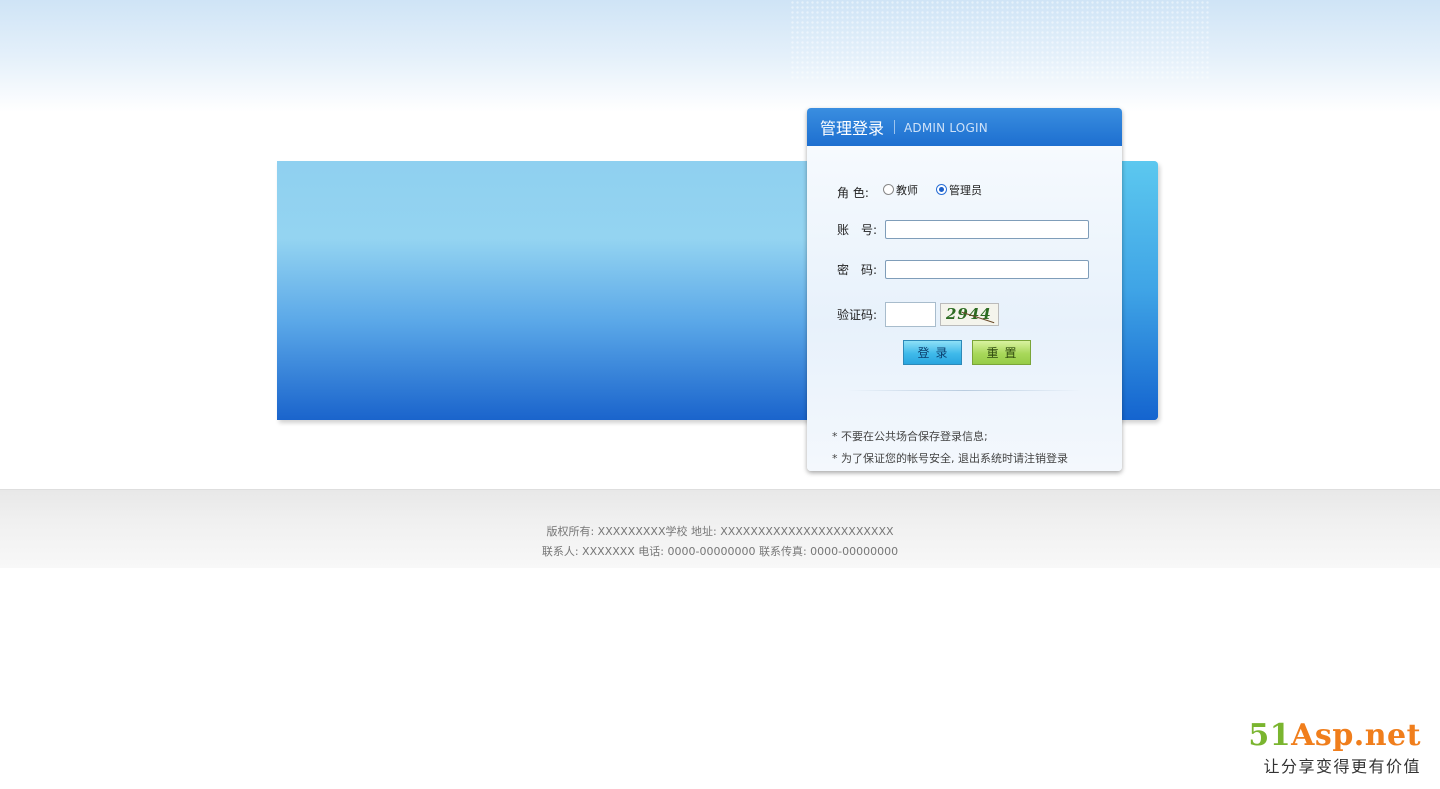  Describe the element at coordinates (910, 436) in the screenshot. I see `tip-line-1: * 不要在公共场合保存登录信息;` at that location.